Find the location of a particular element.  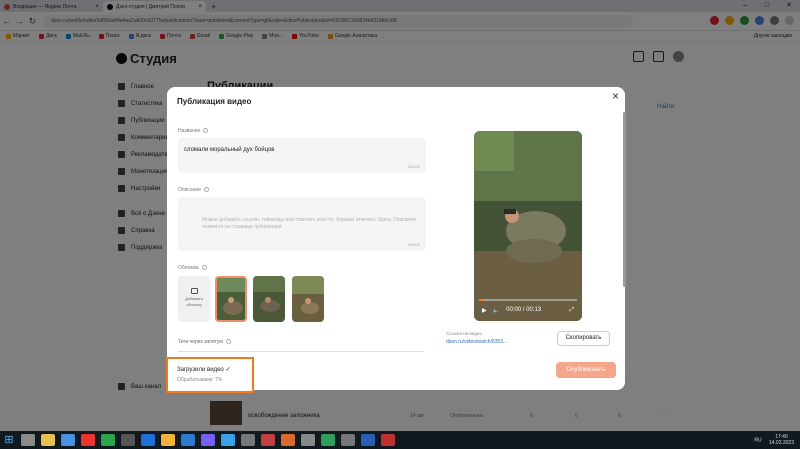

upload-status-box: Загрузили видео ✓ Обрабатываем: 7% is located at coordinates (210, 375).